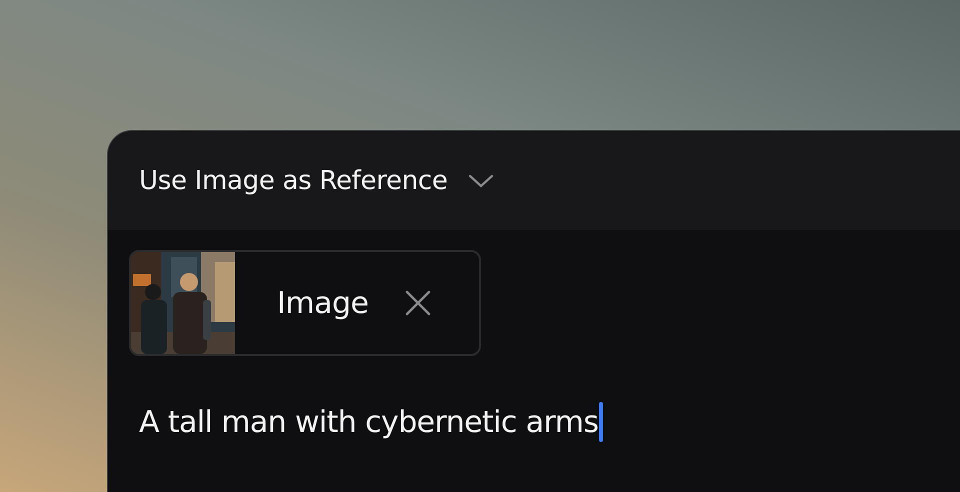 The image size is (960, 492). What do you see at coordinates (293, 181) in the screenshot?
I see `mode-title: Use Image as Reference` at bounding box center [293, 181].